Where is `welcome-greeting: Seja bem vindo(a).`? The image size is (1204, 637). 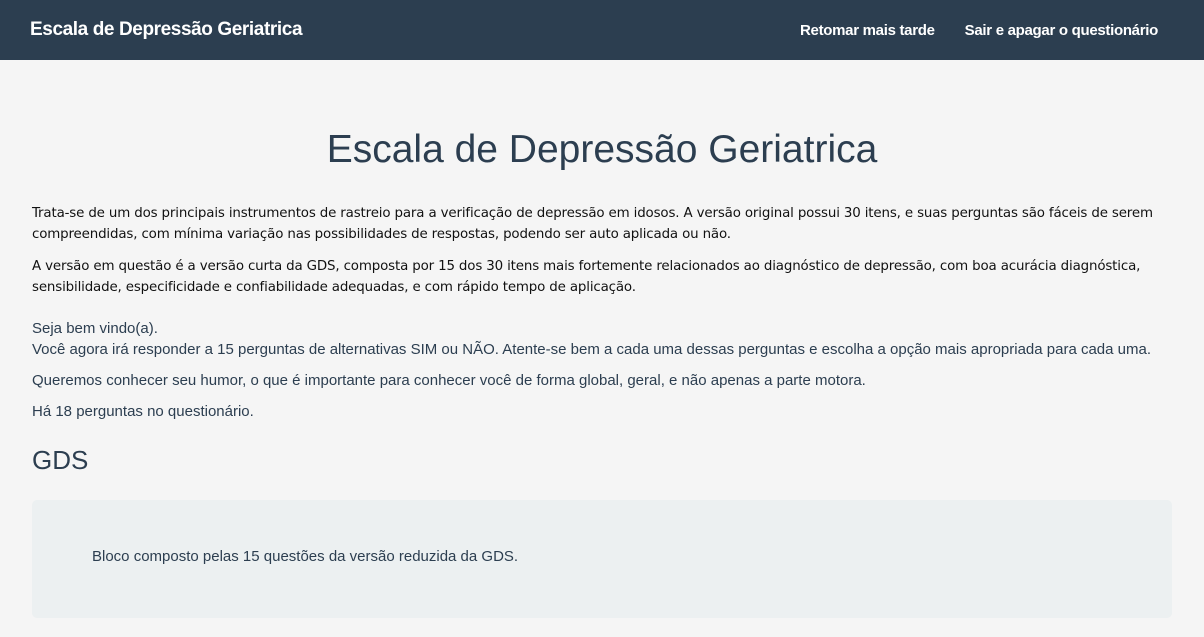 welcome-greeting: Seja bem vindo(a). is located at coordinates (95, 328).